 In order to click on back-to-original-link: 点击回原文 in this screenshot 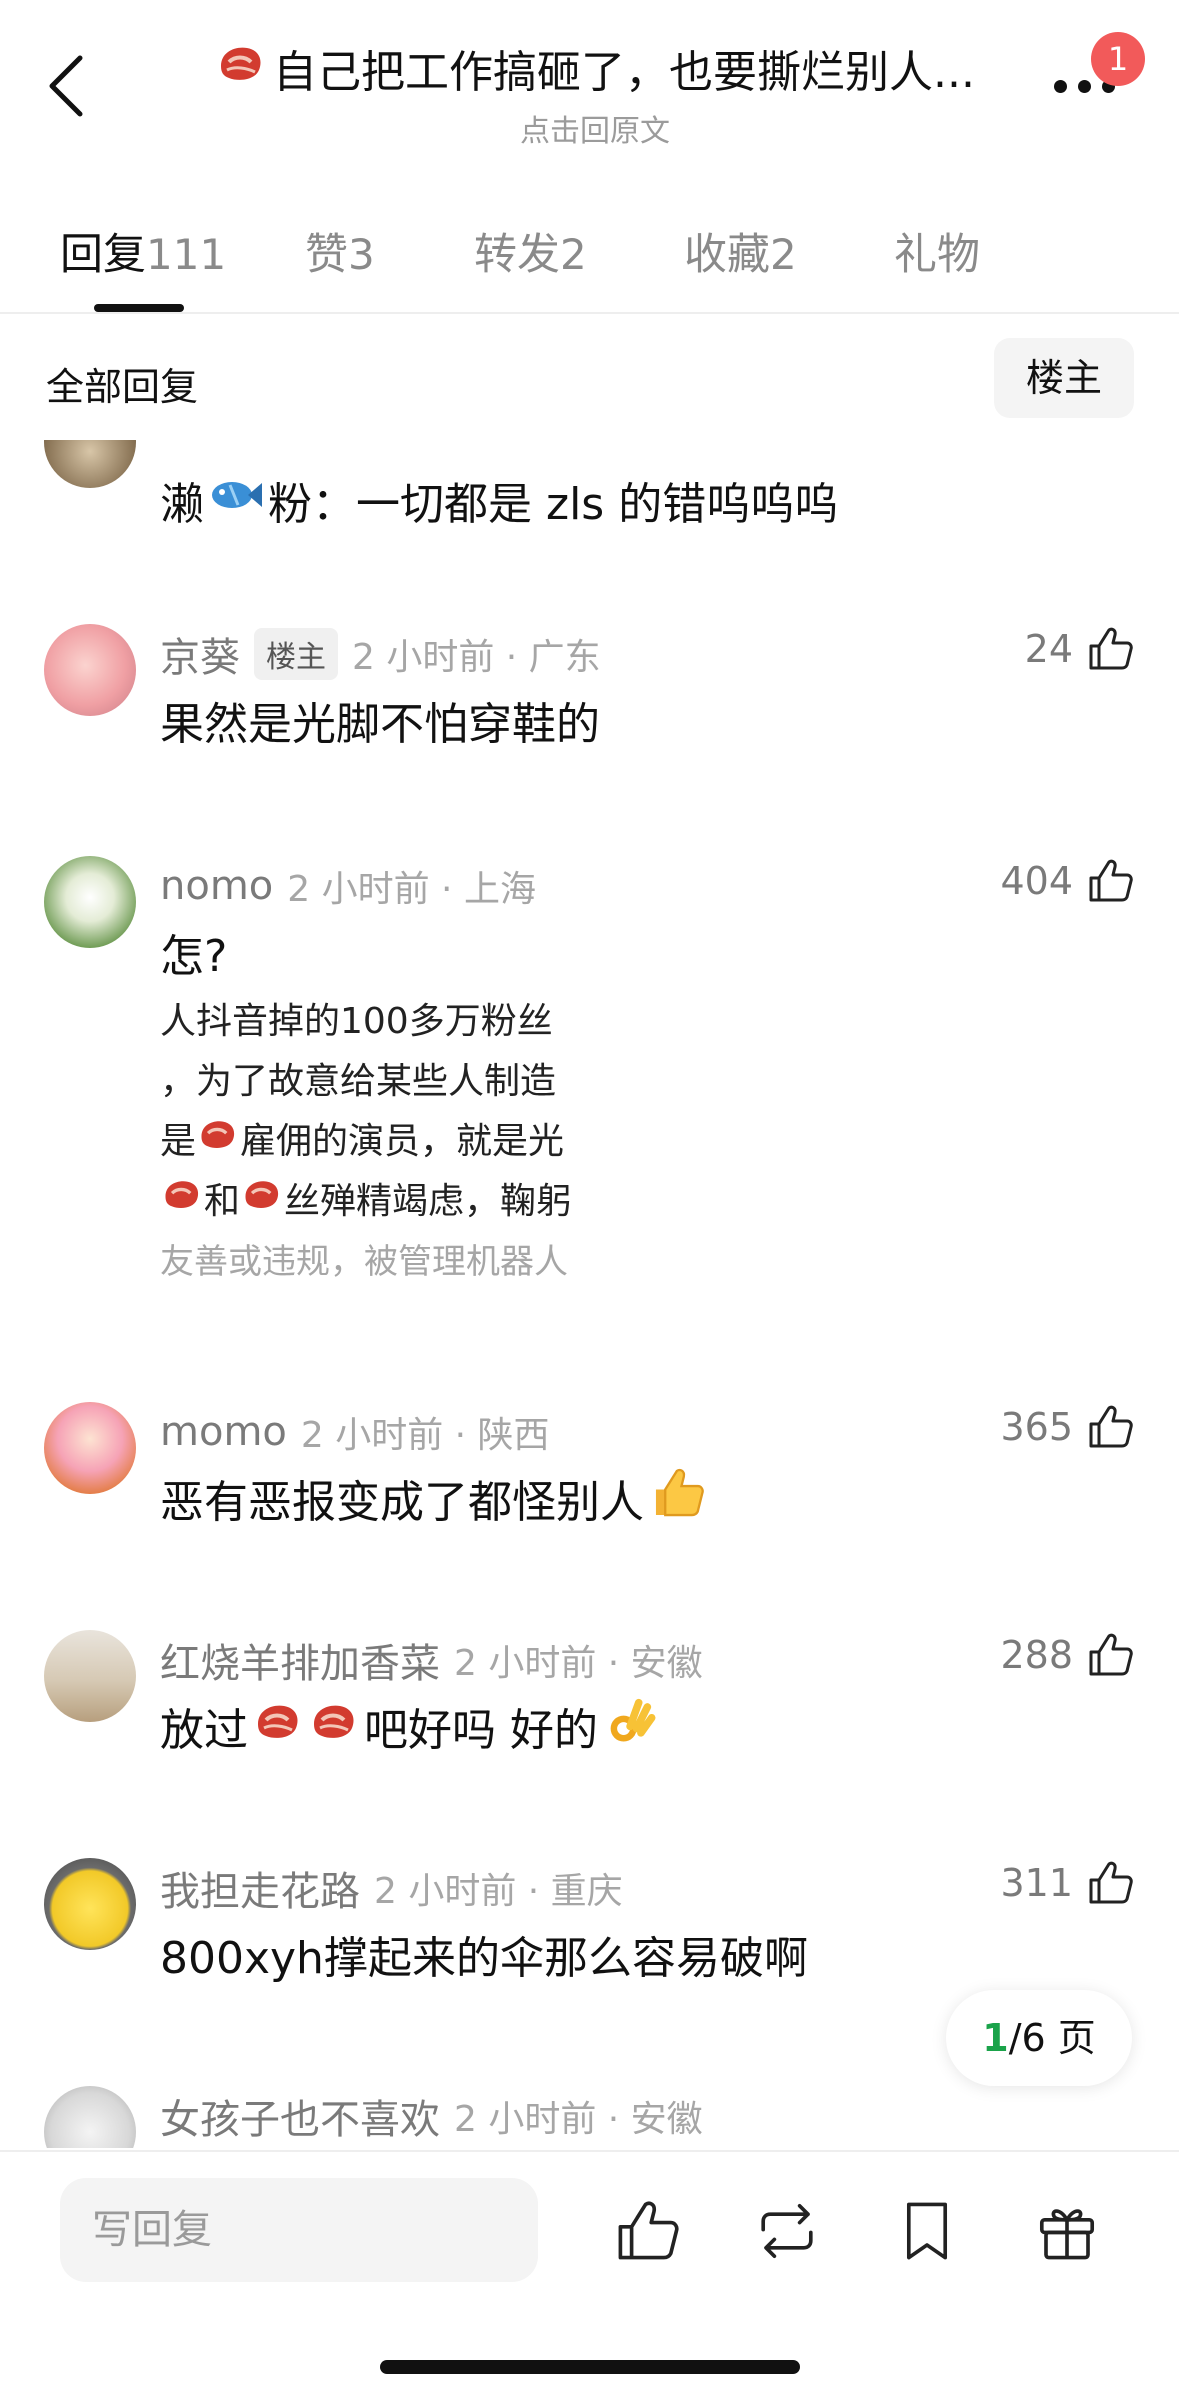, I will do `click(595, 128)`.